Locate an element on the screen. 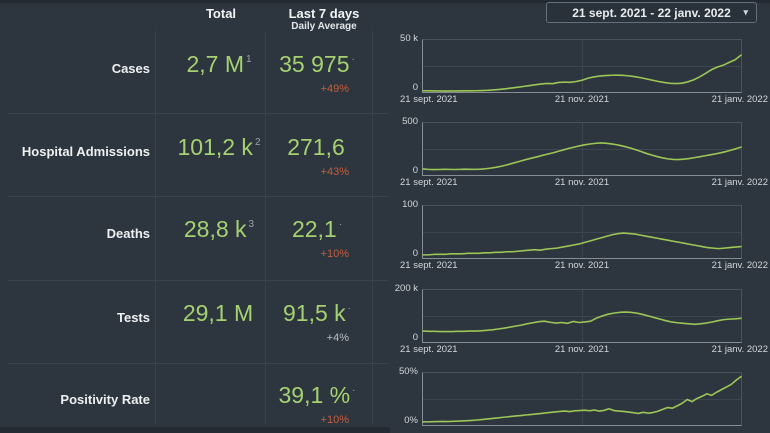 The image size is (770, 433). column-header-total: Total is located at coordinates (221, 13).